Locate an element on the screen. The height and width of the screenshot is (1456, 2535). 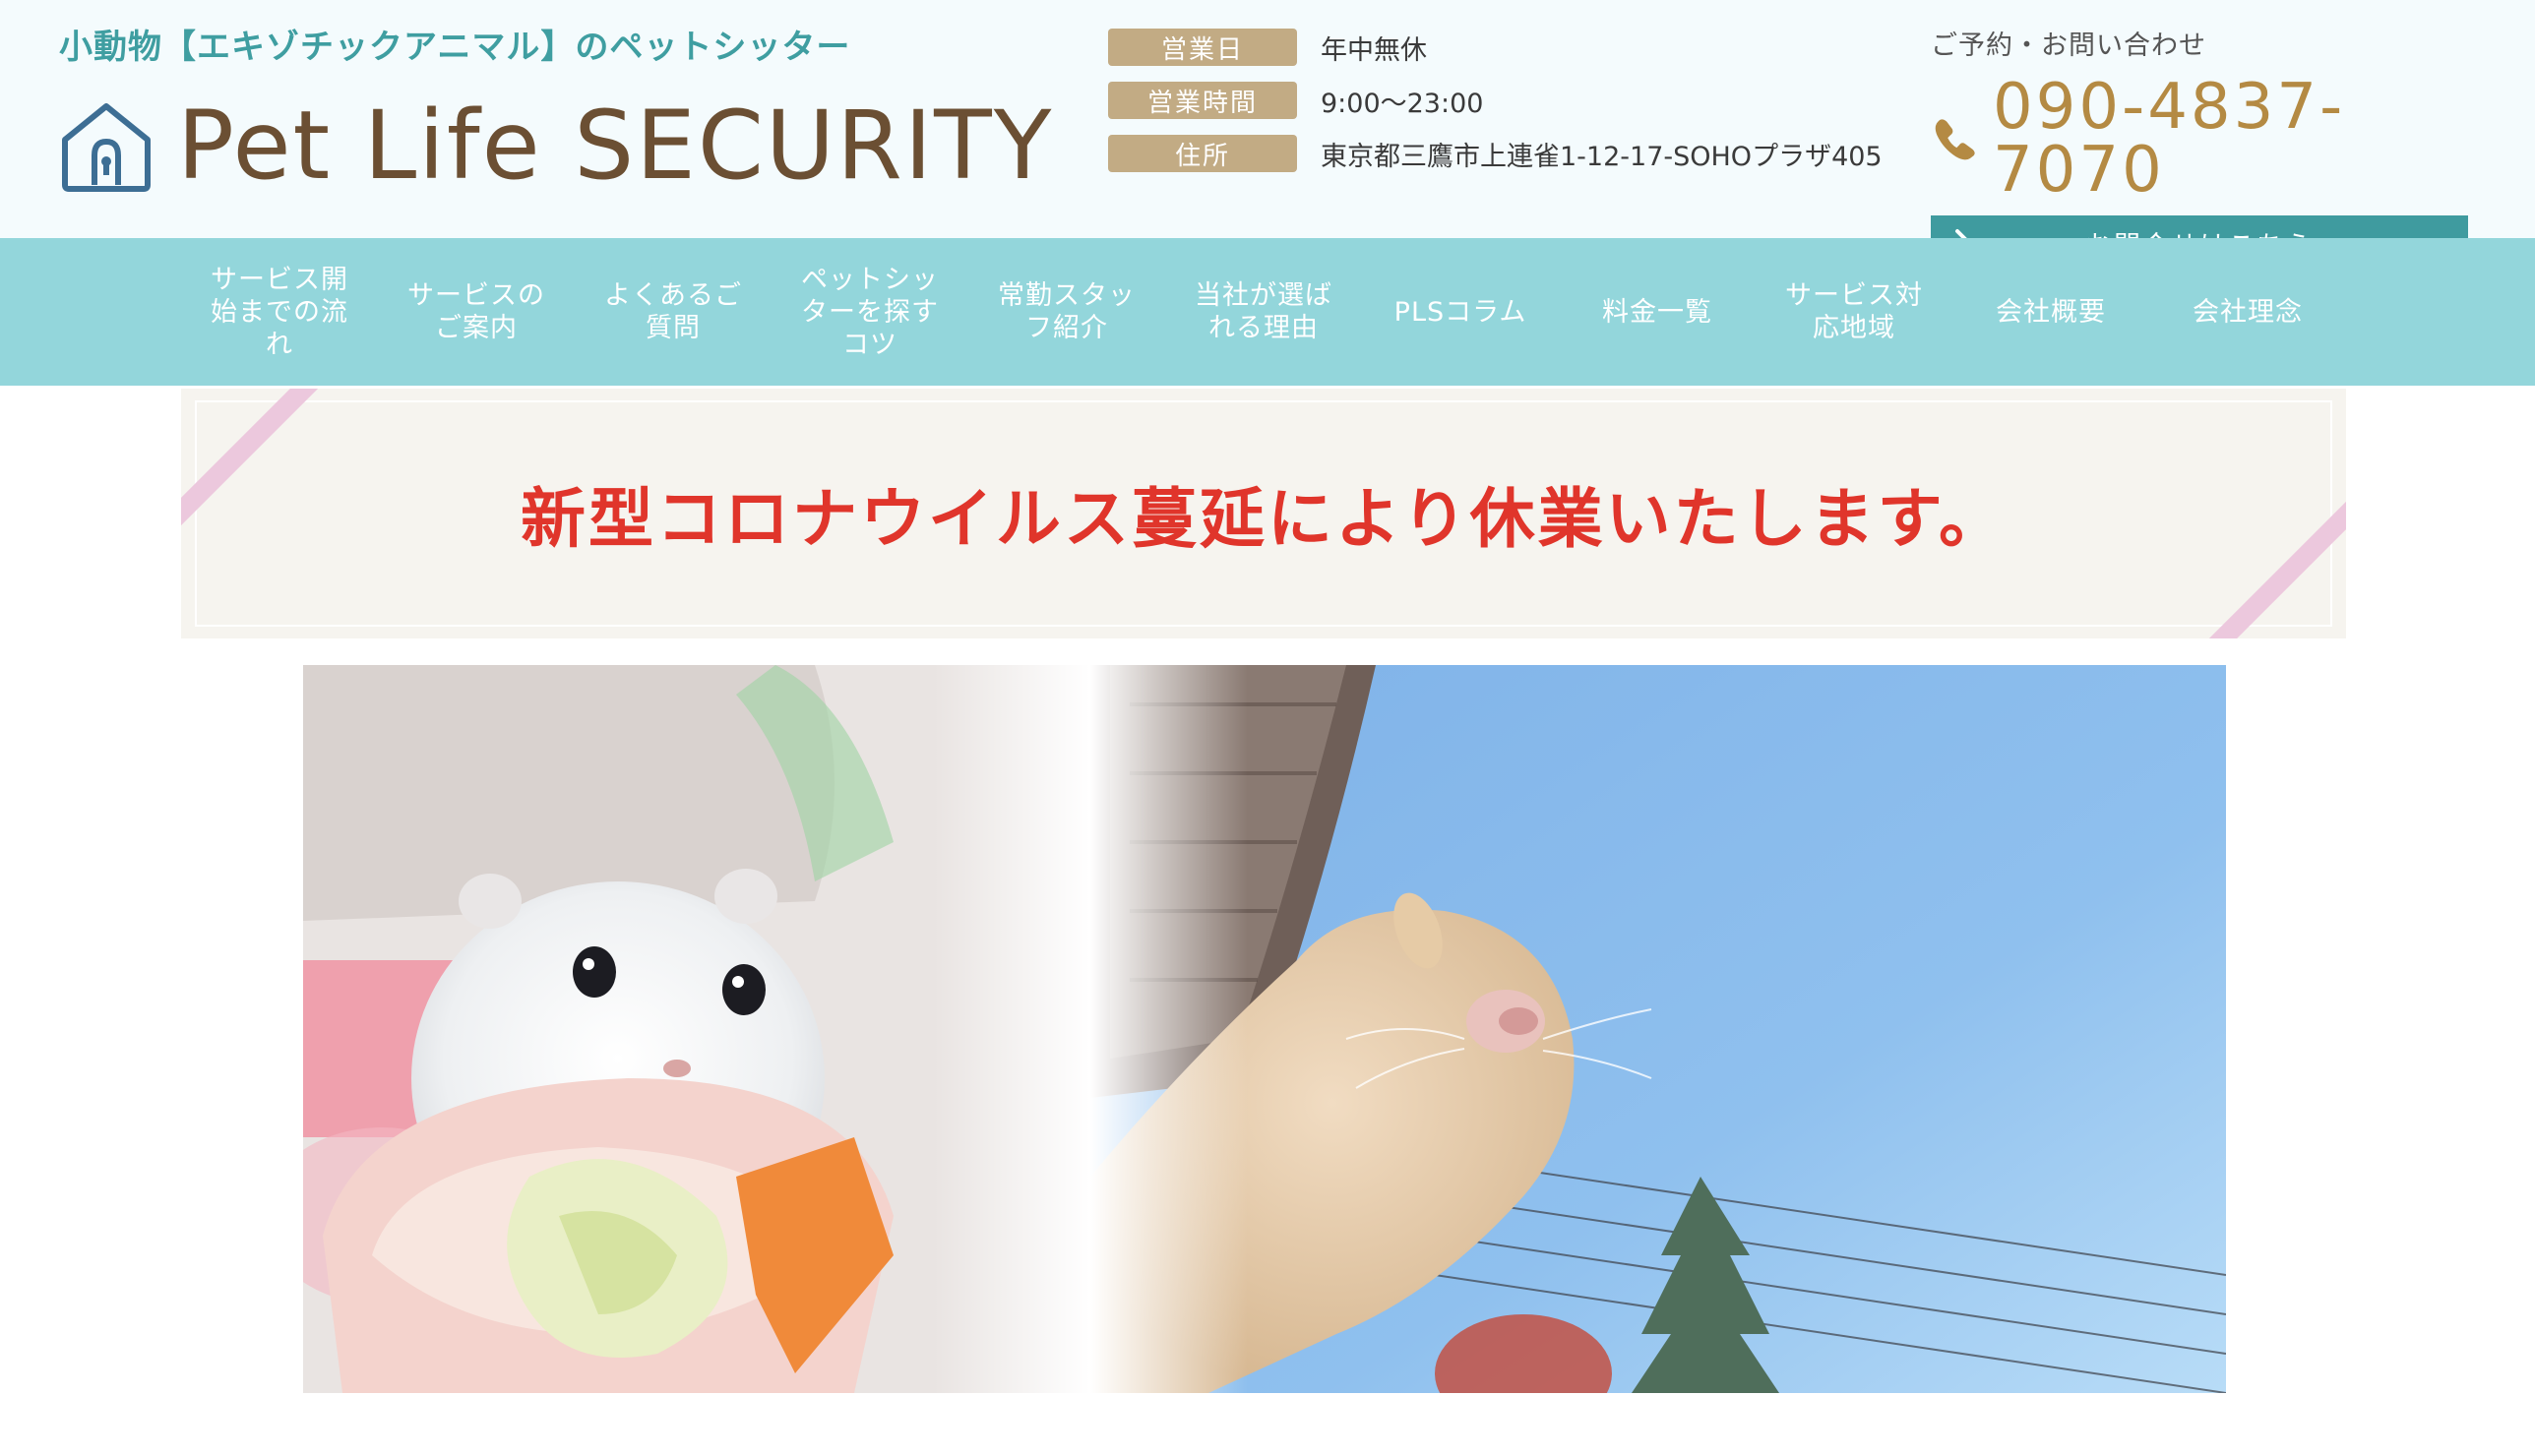
nav-item-staff: 常勤スタッ フ紹介 is located at coordinates (1066, 312).